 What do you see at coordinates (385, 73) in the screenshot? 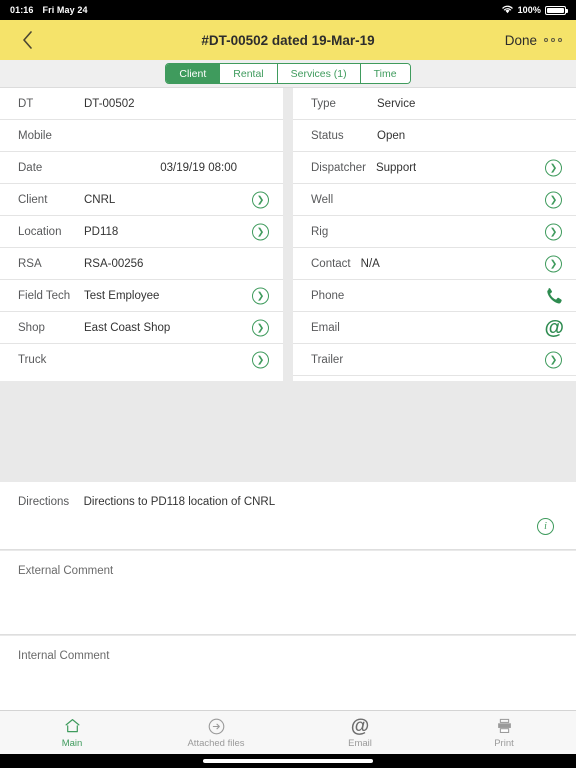
I see `tab-time: Time` at bounding box center [385, 73].